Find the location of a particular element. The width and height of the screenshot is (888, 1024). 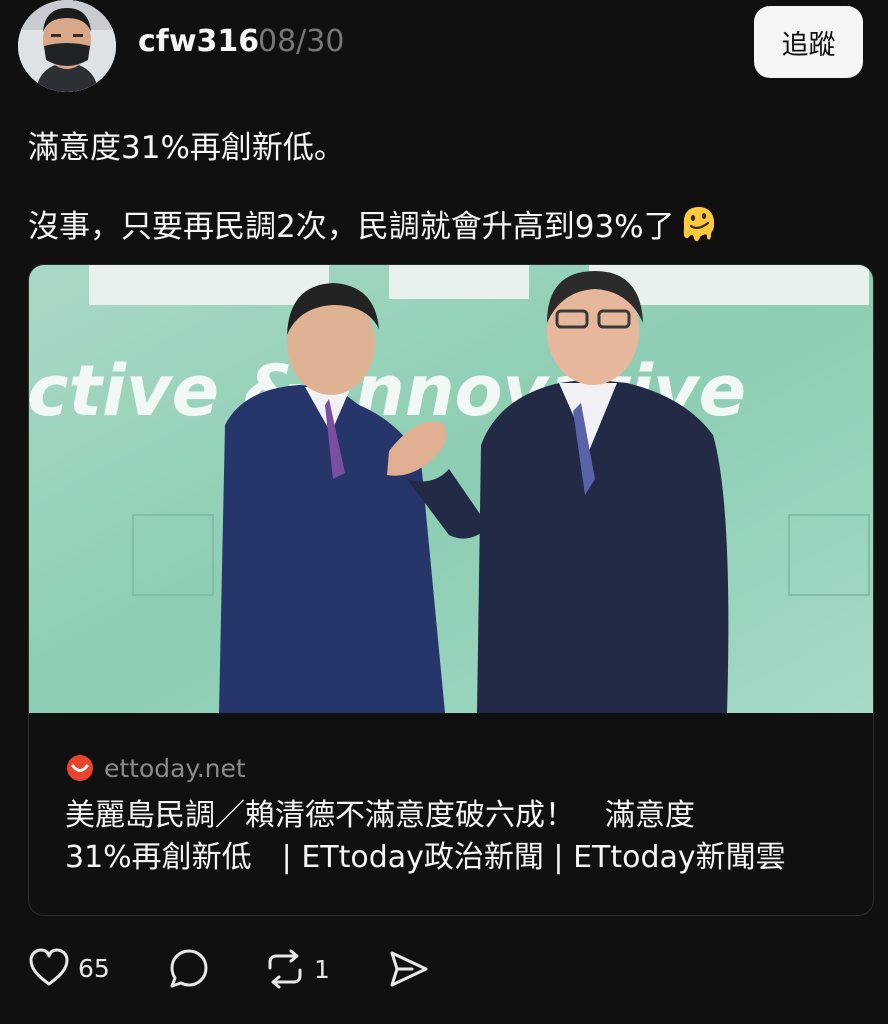

share-button is located at coordinates (409, 969).